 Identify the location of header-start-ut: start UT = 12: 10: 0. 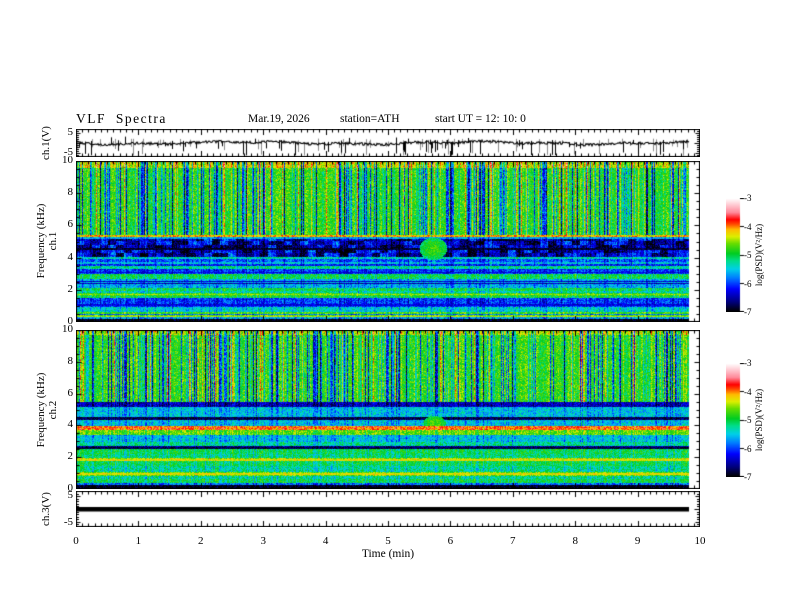
(480, 119).